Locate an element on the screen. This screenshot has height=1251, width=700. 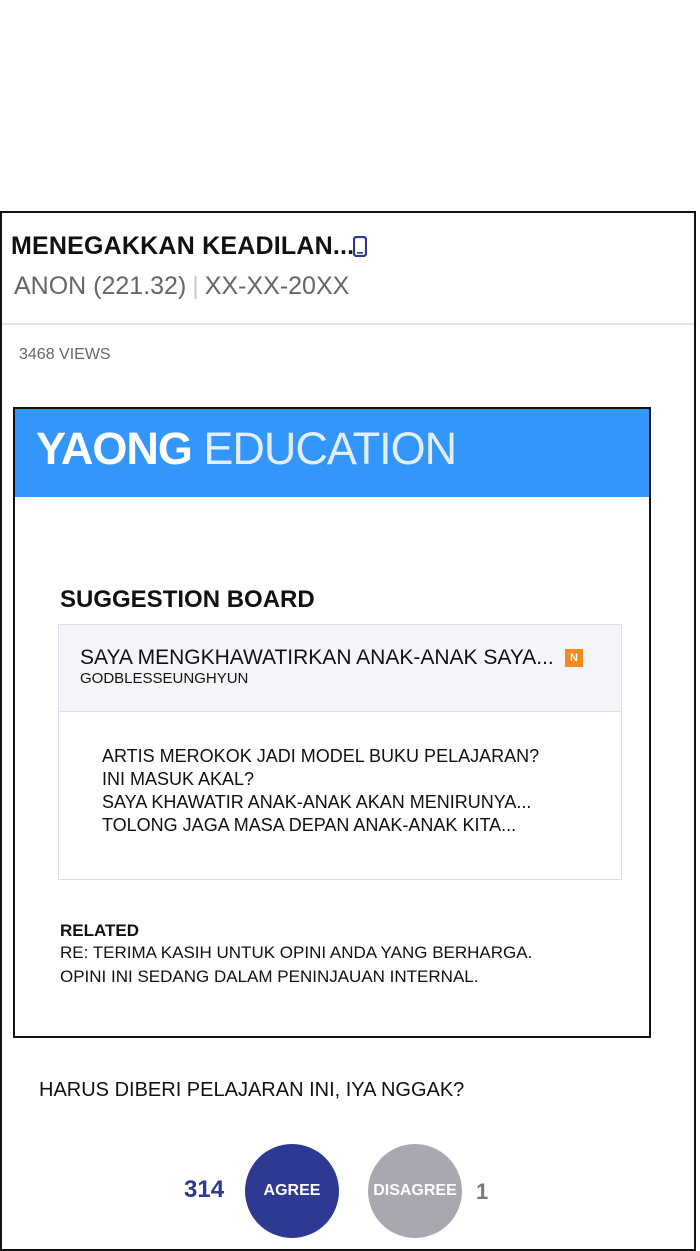
brand-name-light: EDUCATION is located at coordinates (330, 448).